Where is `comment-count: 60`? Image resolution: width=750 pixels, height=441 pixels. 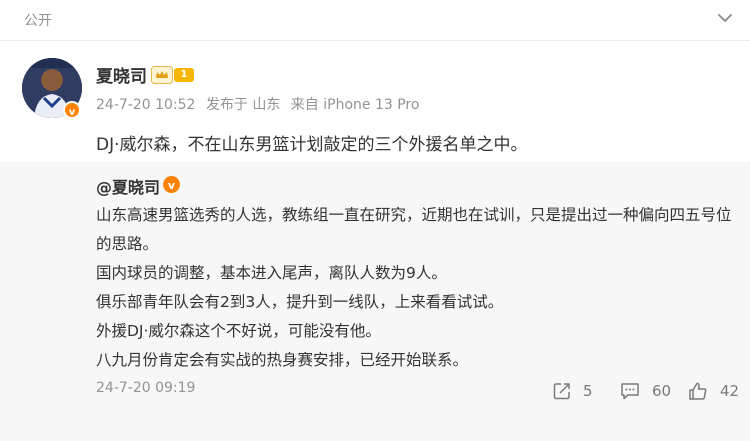 comment-count: 60 is located at coordinates (662, 391).